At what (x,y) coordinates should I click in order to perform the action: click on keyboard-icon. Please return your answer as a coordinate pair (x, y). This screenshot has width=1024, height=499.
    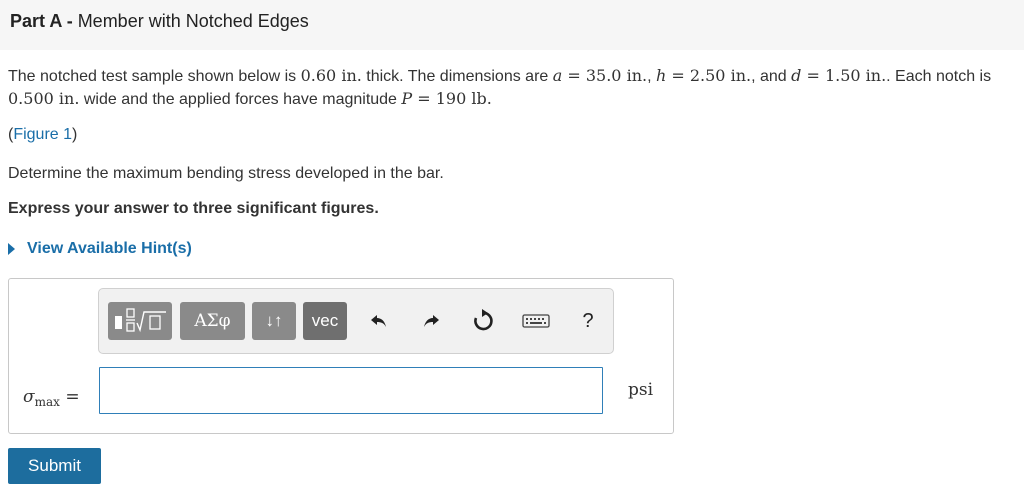
    Looking at the image, I should click on (536, 321).